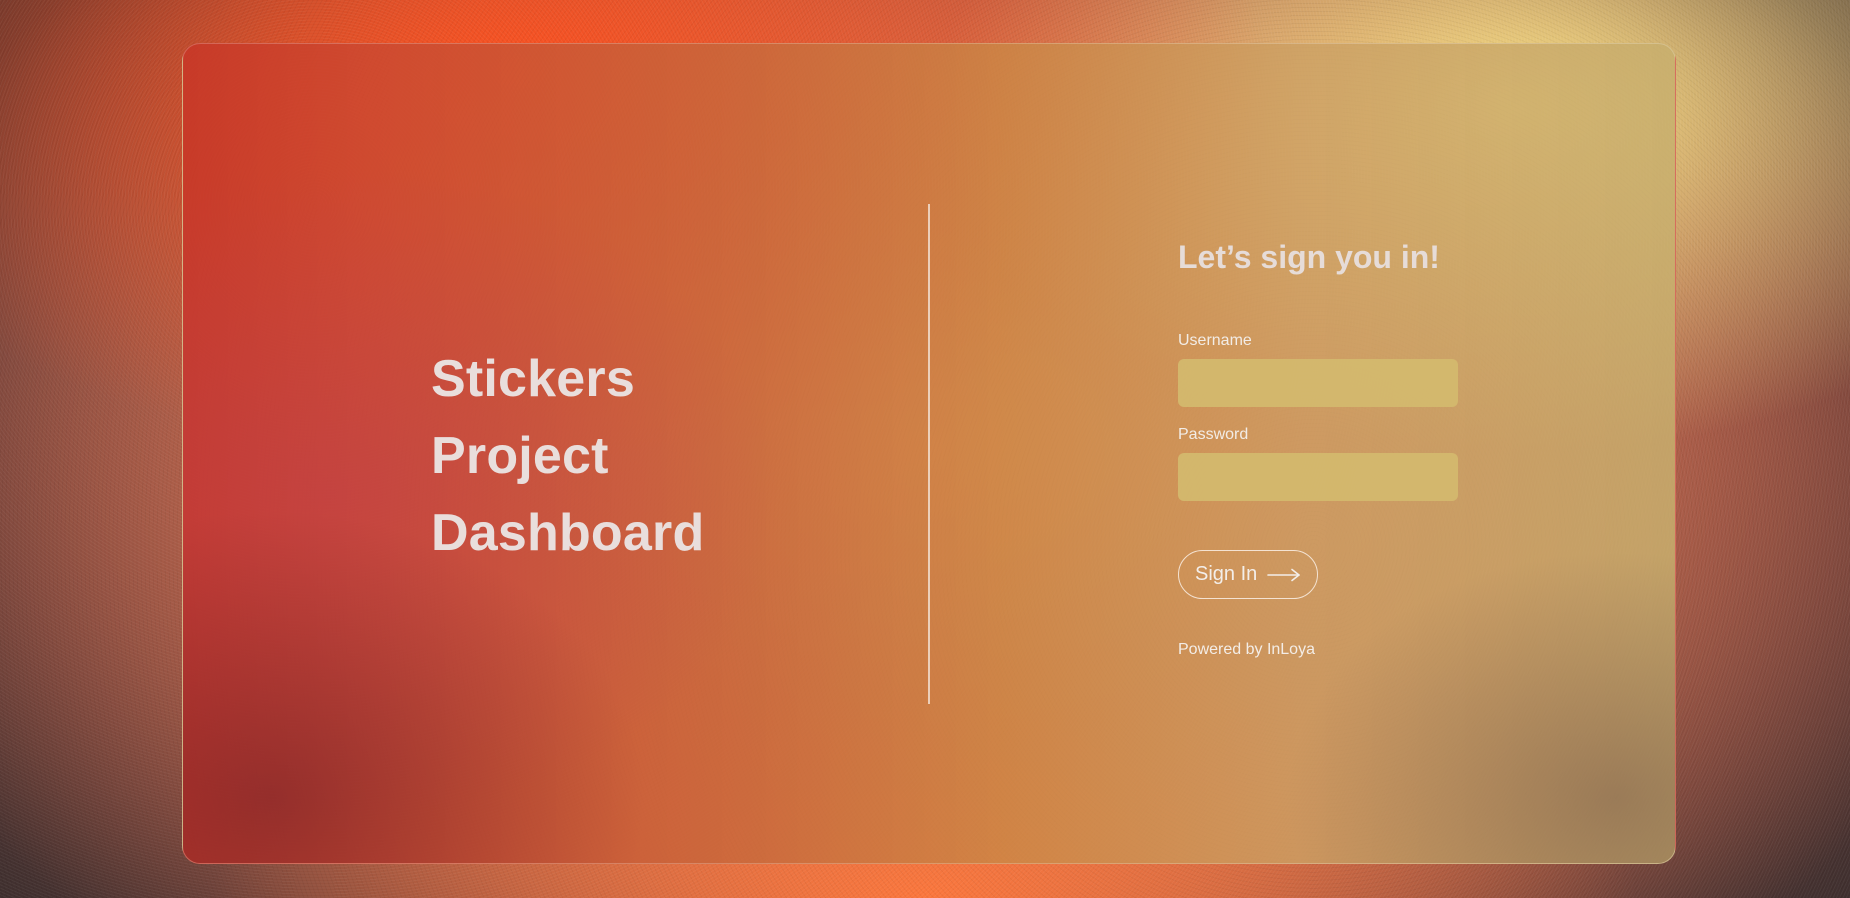 This screenshot has width=1850, height=898. Describe the element at coordinates (1213, 434) in the screenshot. I see `password-label: Password` at that location.